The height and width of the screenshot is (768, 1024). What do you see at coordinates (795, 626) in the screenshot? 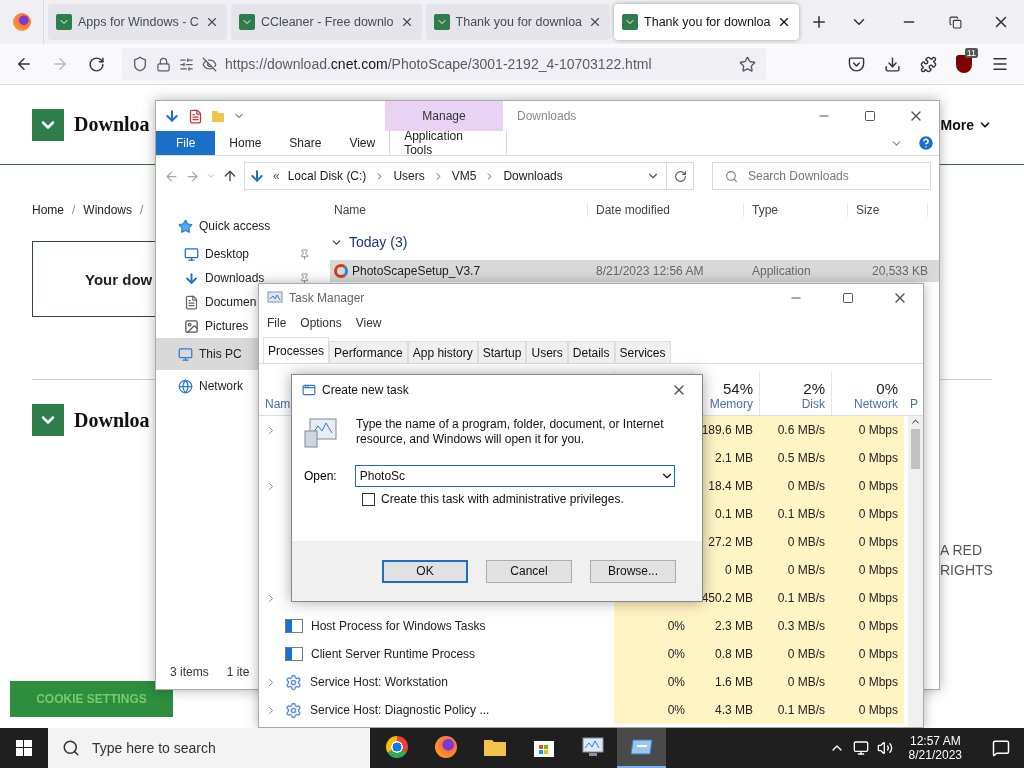
I see `table-cell: 0.3 MB/s` at bounding box center [795, 626].